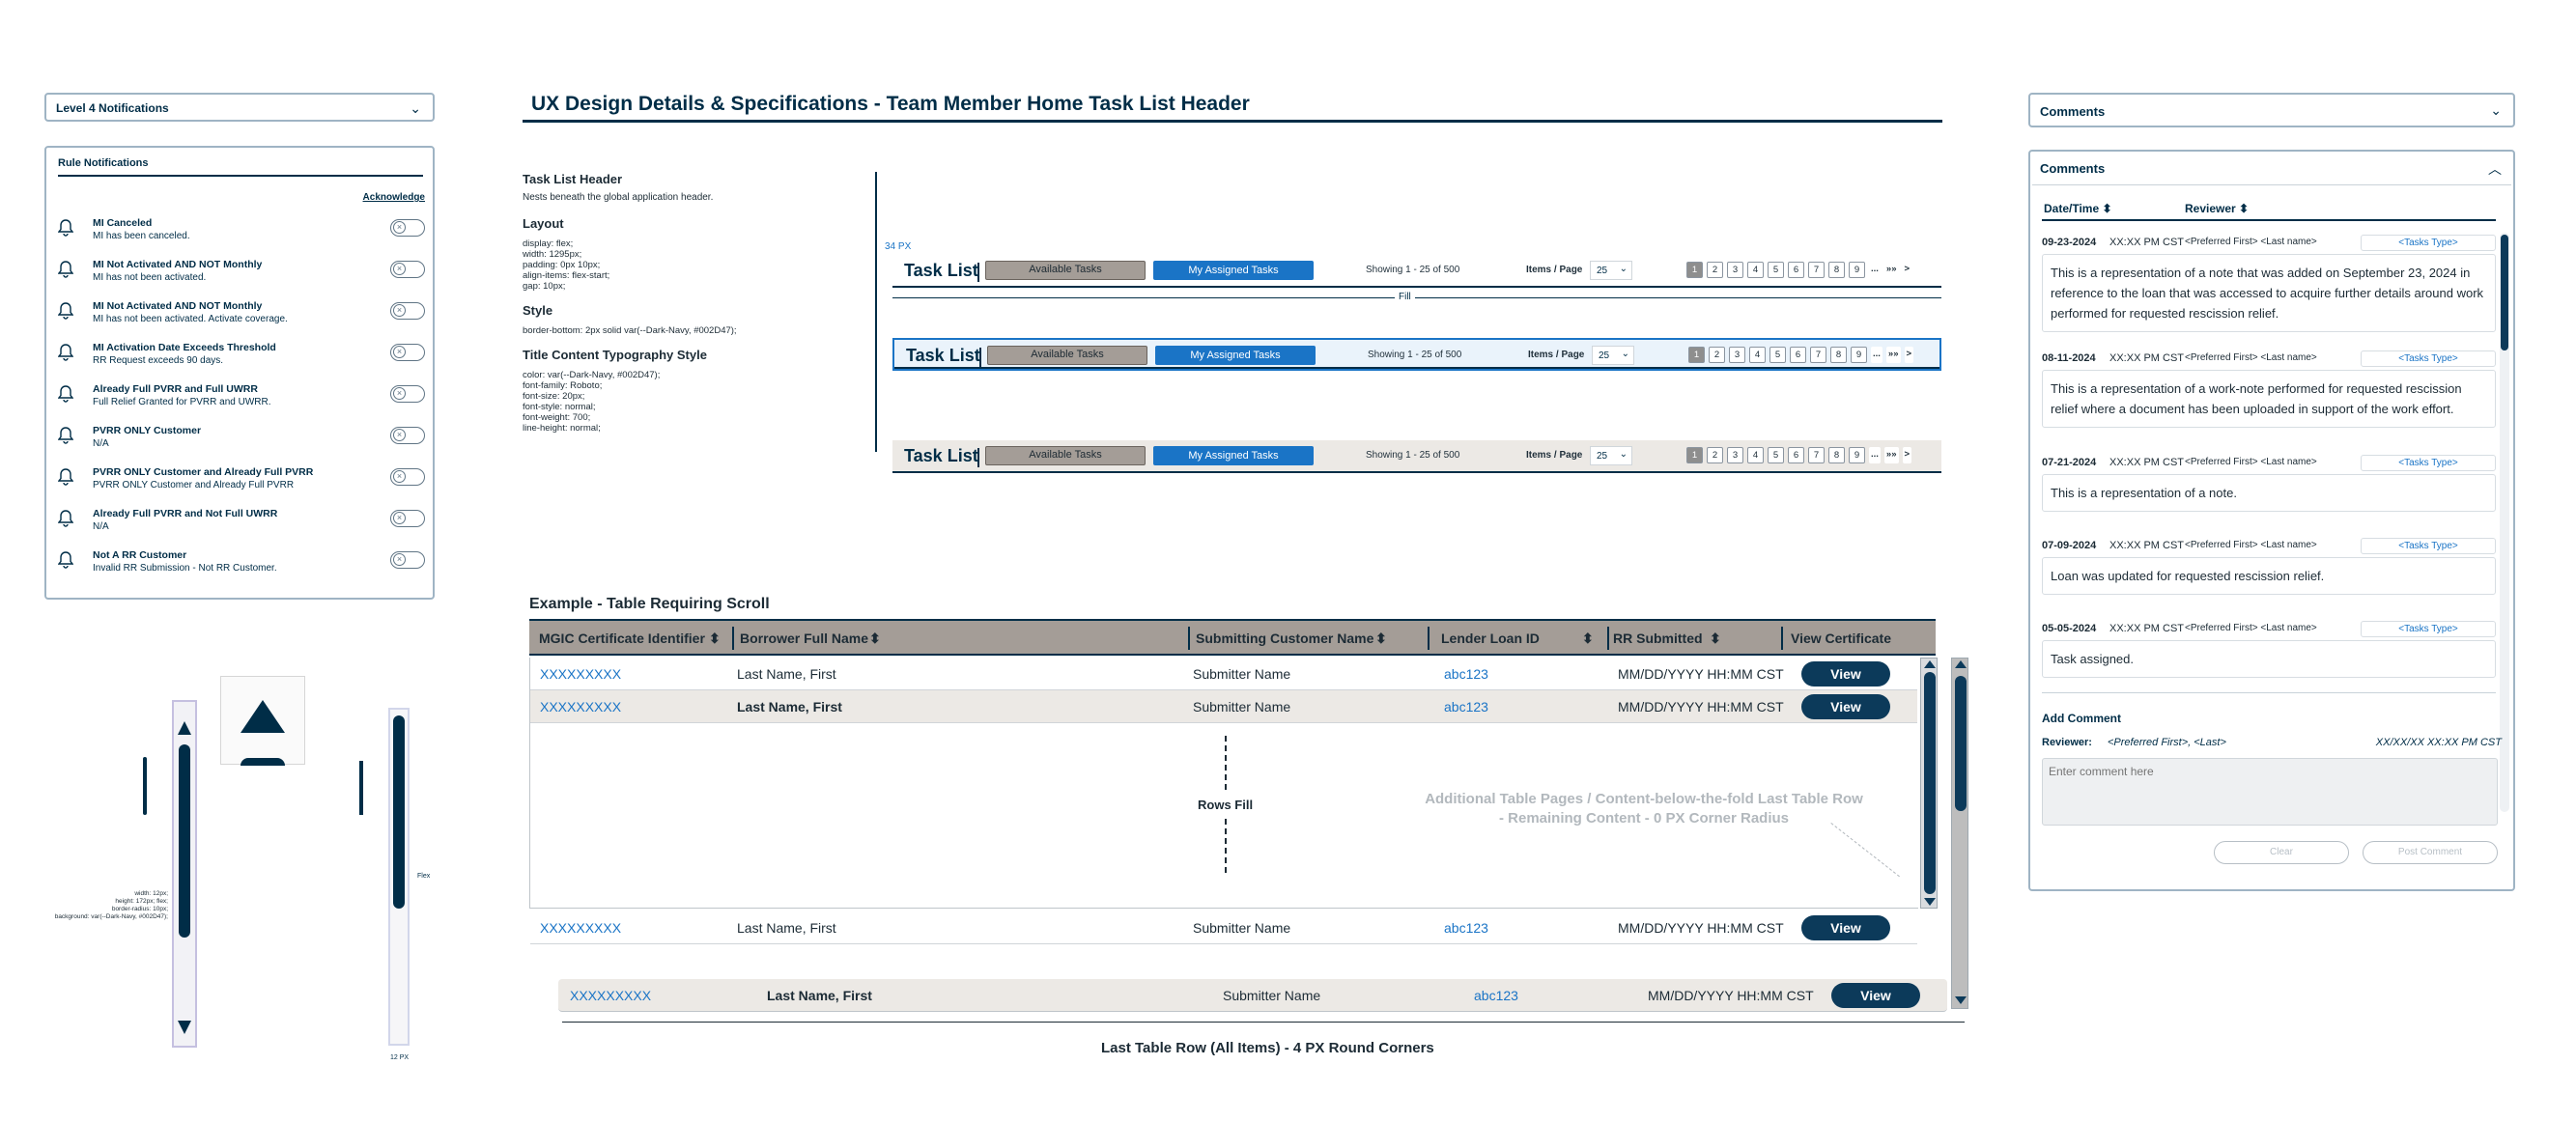  Describe the element at coordinates (2495, 169) in the screenshot. I see `chevron-up-icon: ︿` at that location.